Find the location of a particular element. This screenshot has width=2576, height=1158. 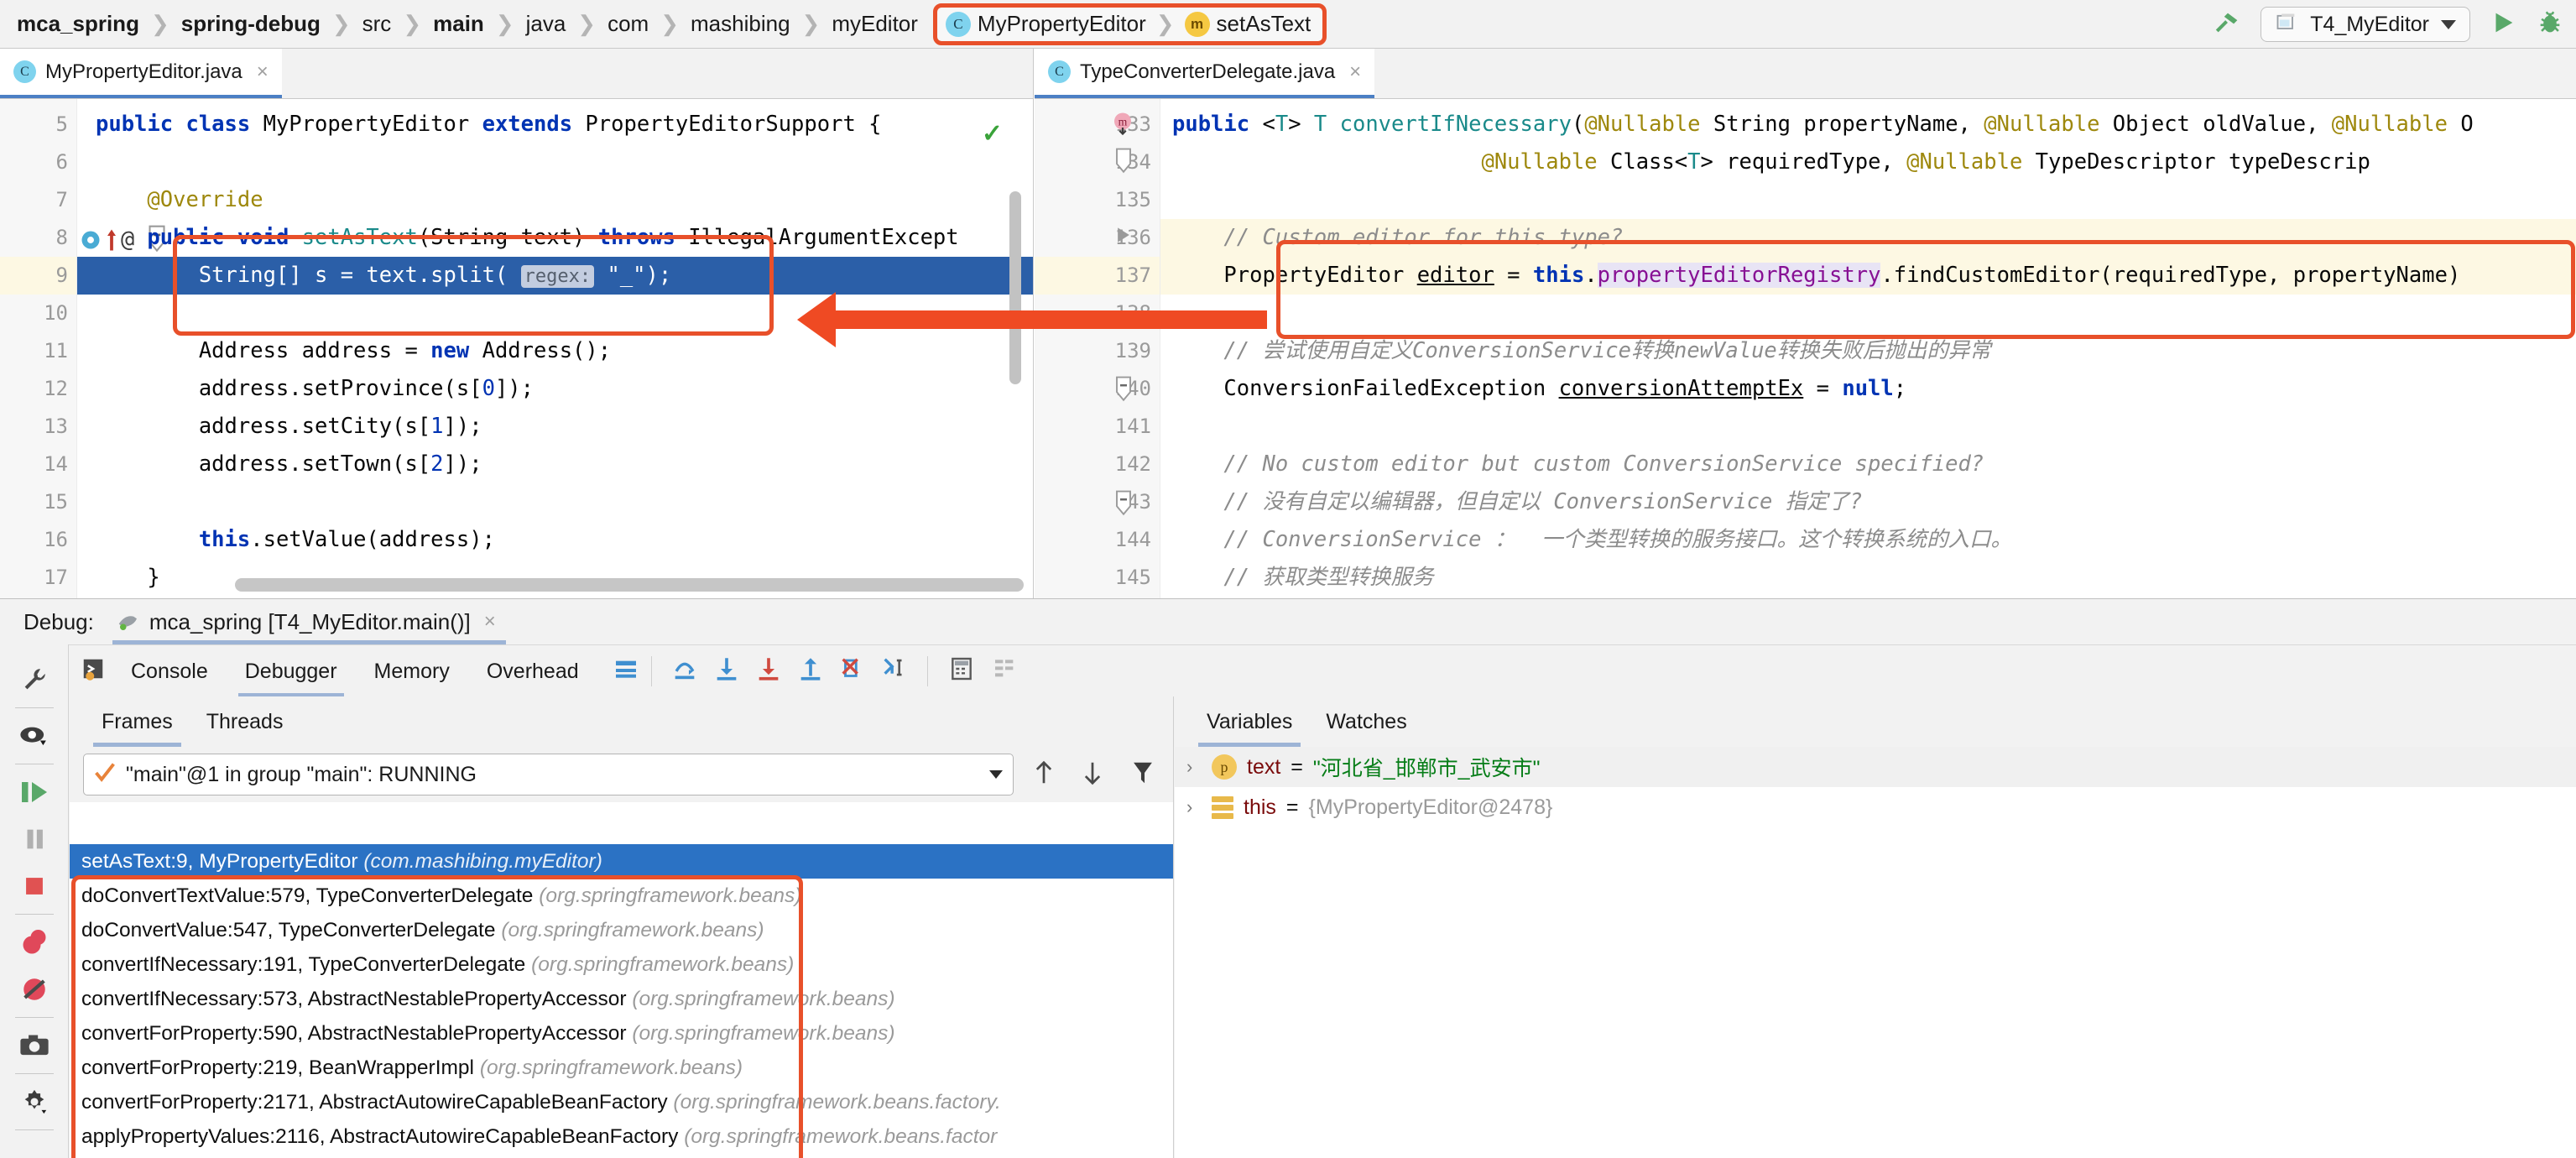

tab-frames: Frames is located at coordinates (137, 721).